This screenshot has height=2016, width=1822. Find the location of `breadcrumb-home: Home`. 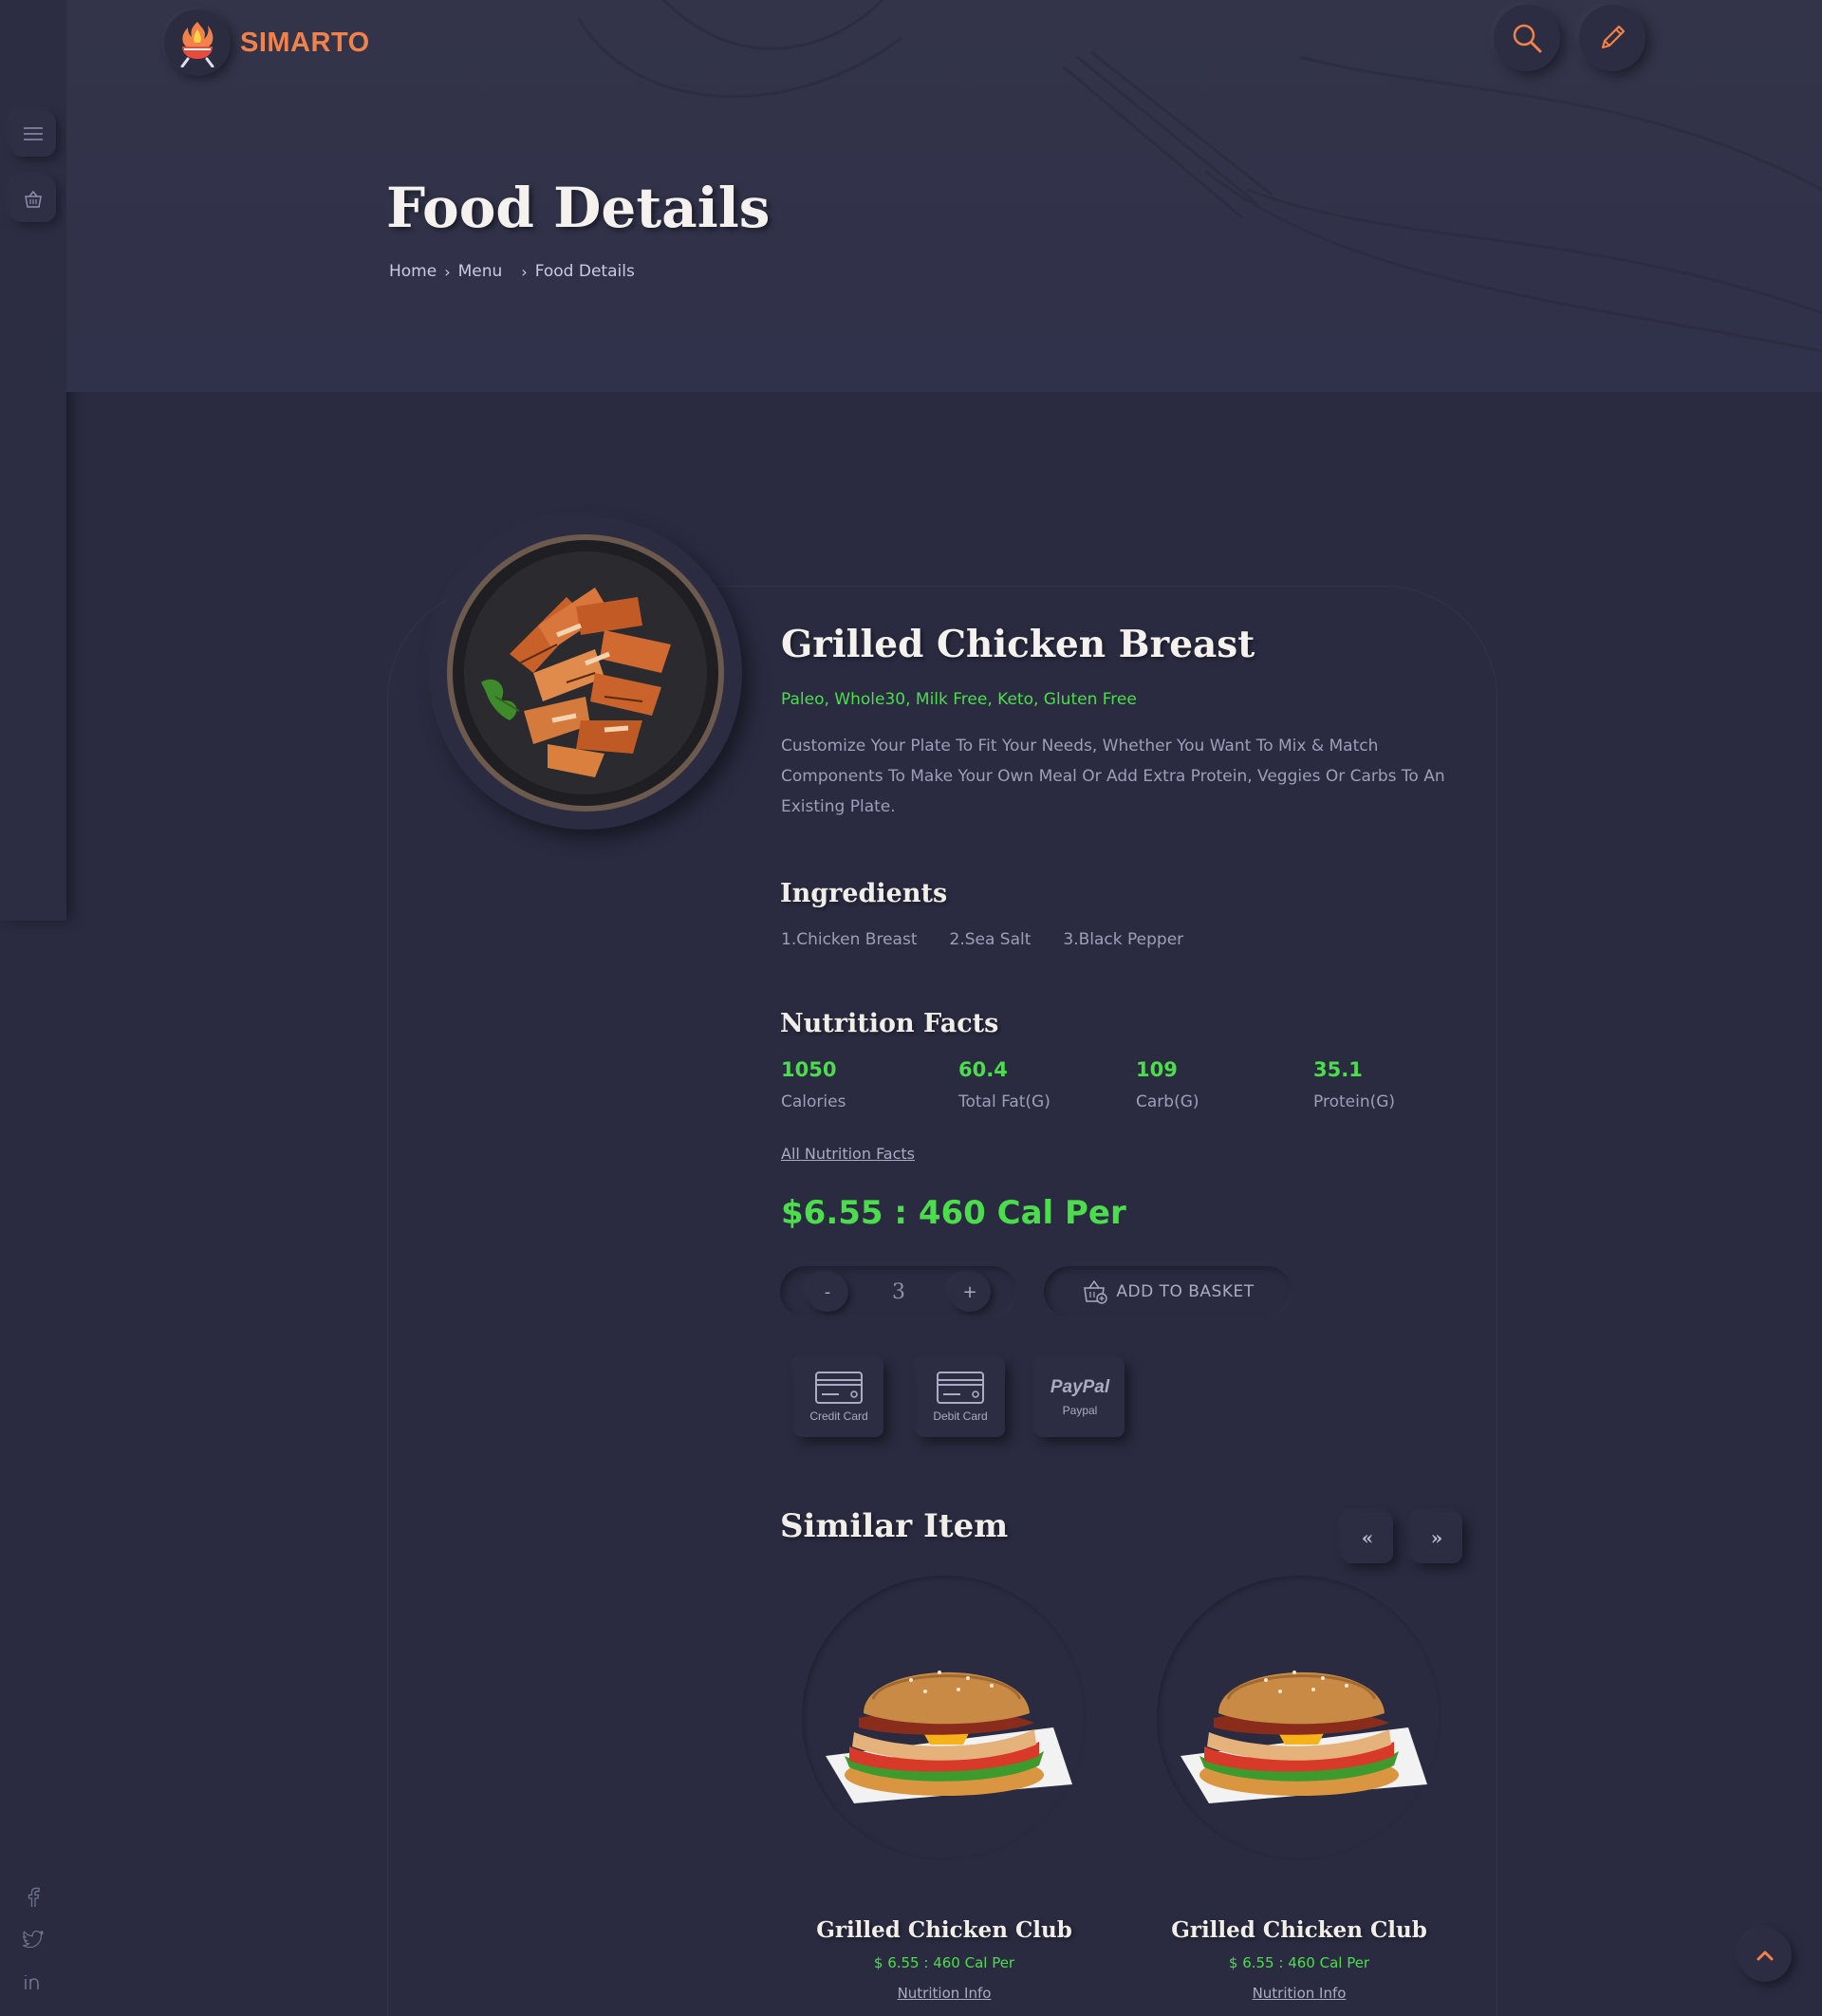

breadcrumb-home: Home is located at coordinates (413, 272).